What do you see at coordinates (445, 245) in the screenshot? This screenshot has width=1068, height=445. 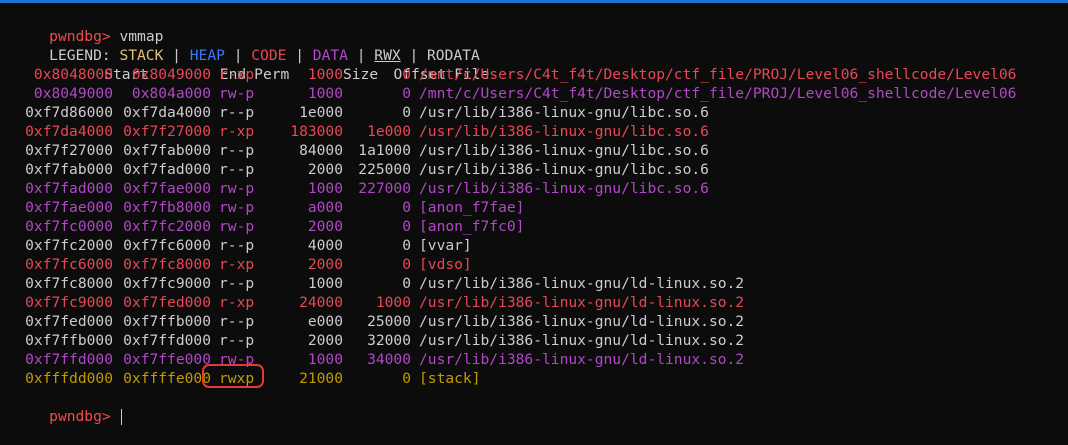 I see `cell-file: [vvar]` at bounding box center [445, 245].